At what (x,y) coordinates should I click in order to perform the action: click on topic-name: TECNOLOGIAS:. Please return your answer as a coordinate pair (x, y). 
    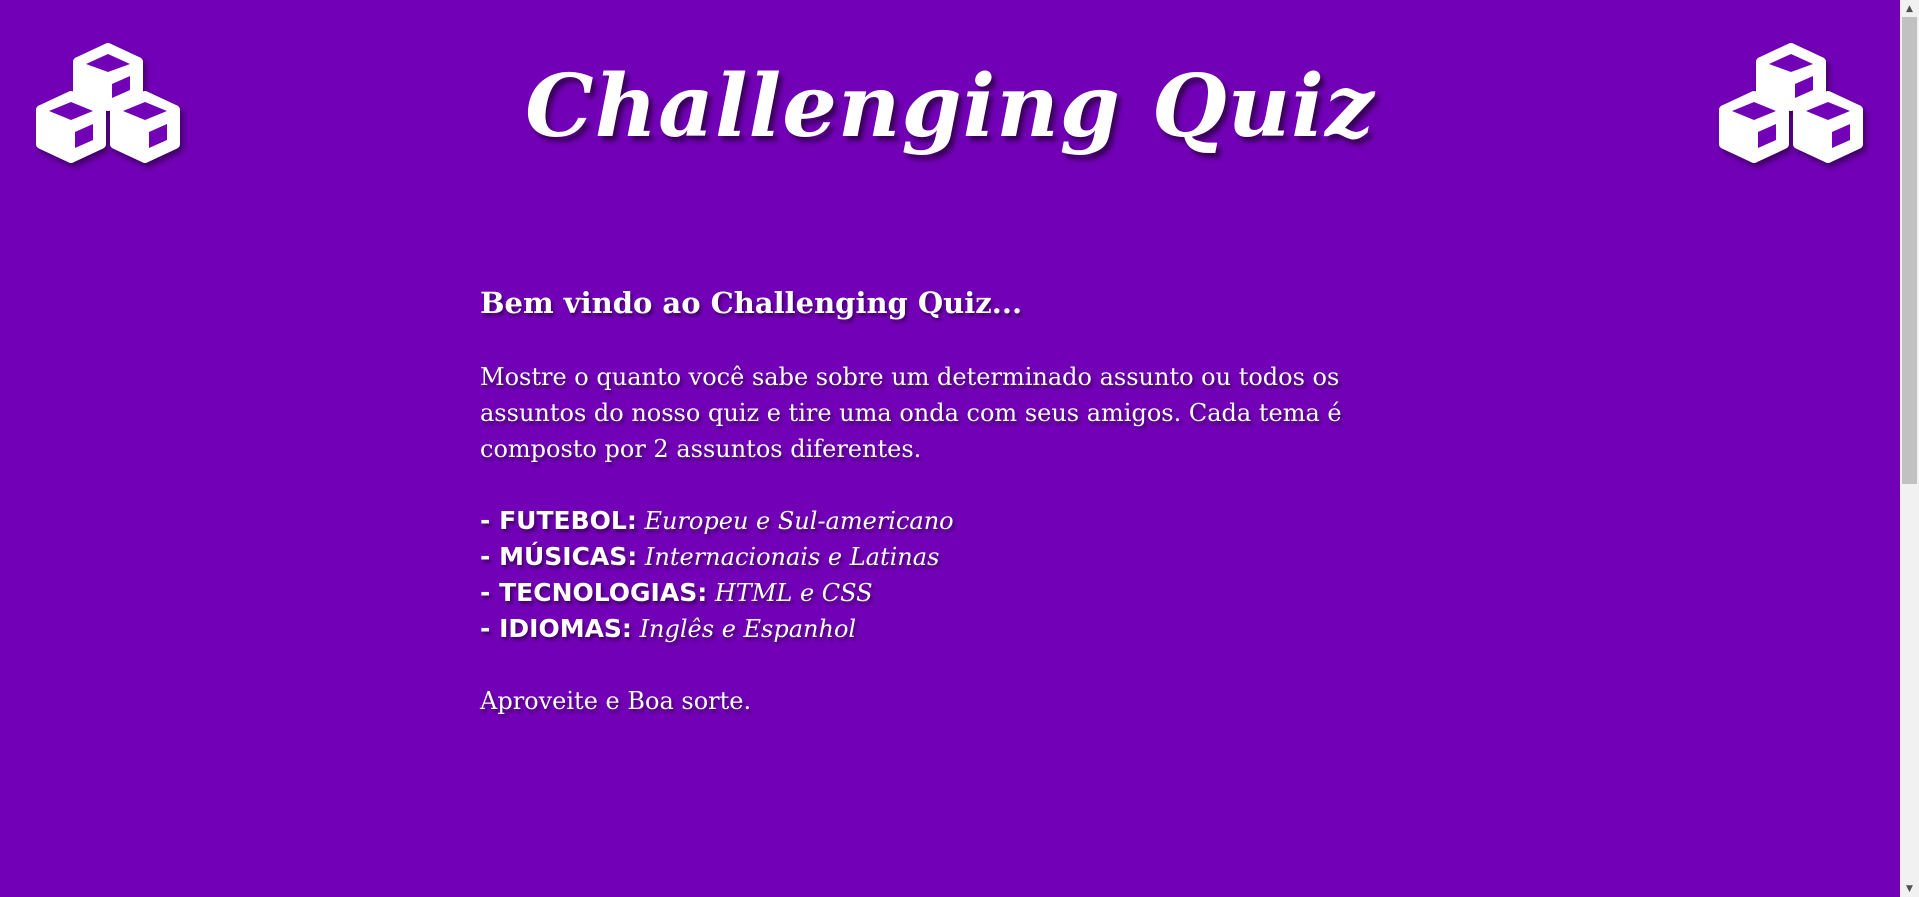
    Looking at the image, I should click on (603, 592).